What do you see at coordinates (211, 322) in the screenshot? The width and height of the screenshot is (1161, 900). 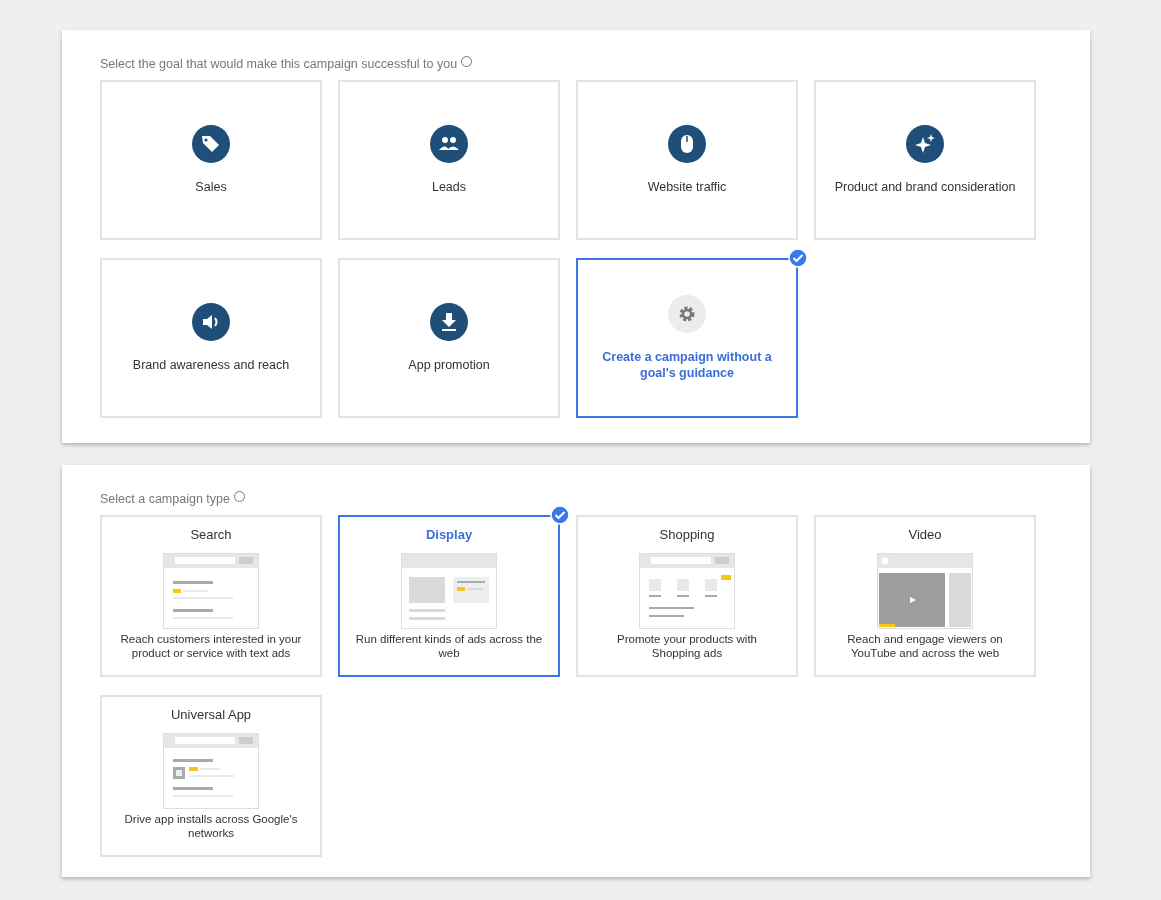 I see `speaker-icon` at bounding box center [211, 322].